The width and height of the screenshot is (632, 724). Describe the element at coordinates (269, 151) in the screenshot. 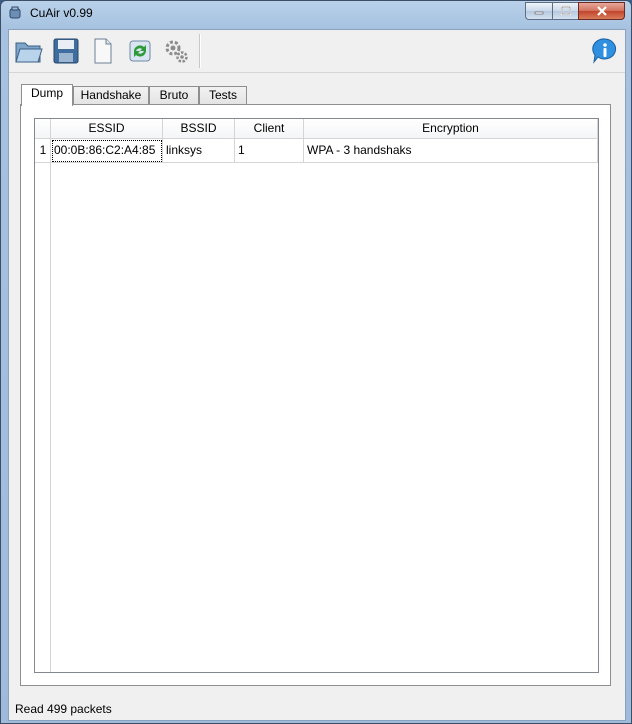

I see `table-cell-client: 1` at that location.